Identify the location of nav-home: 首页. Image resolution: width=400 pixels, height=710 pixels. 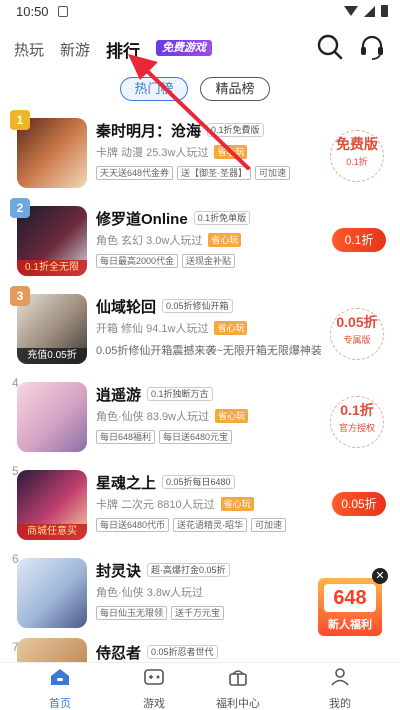
(60, 688).